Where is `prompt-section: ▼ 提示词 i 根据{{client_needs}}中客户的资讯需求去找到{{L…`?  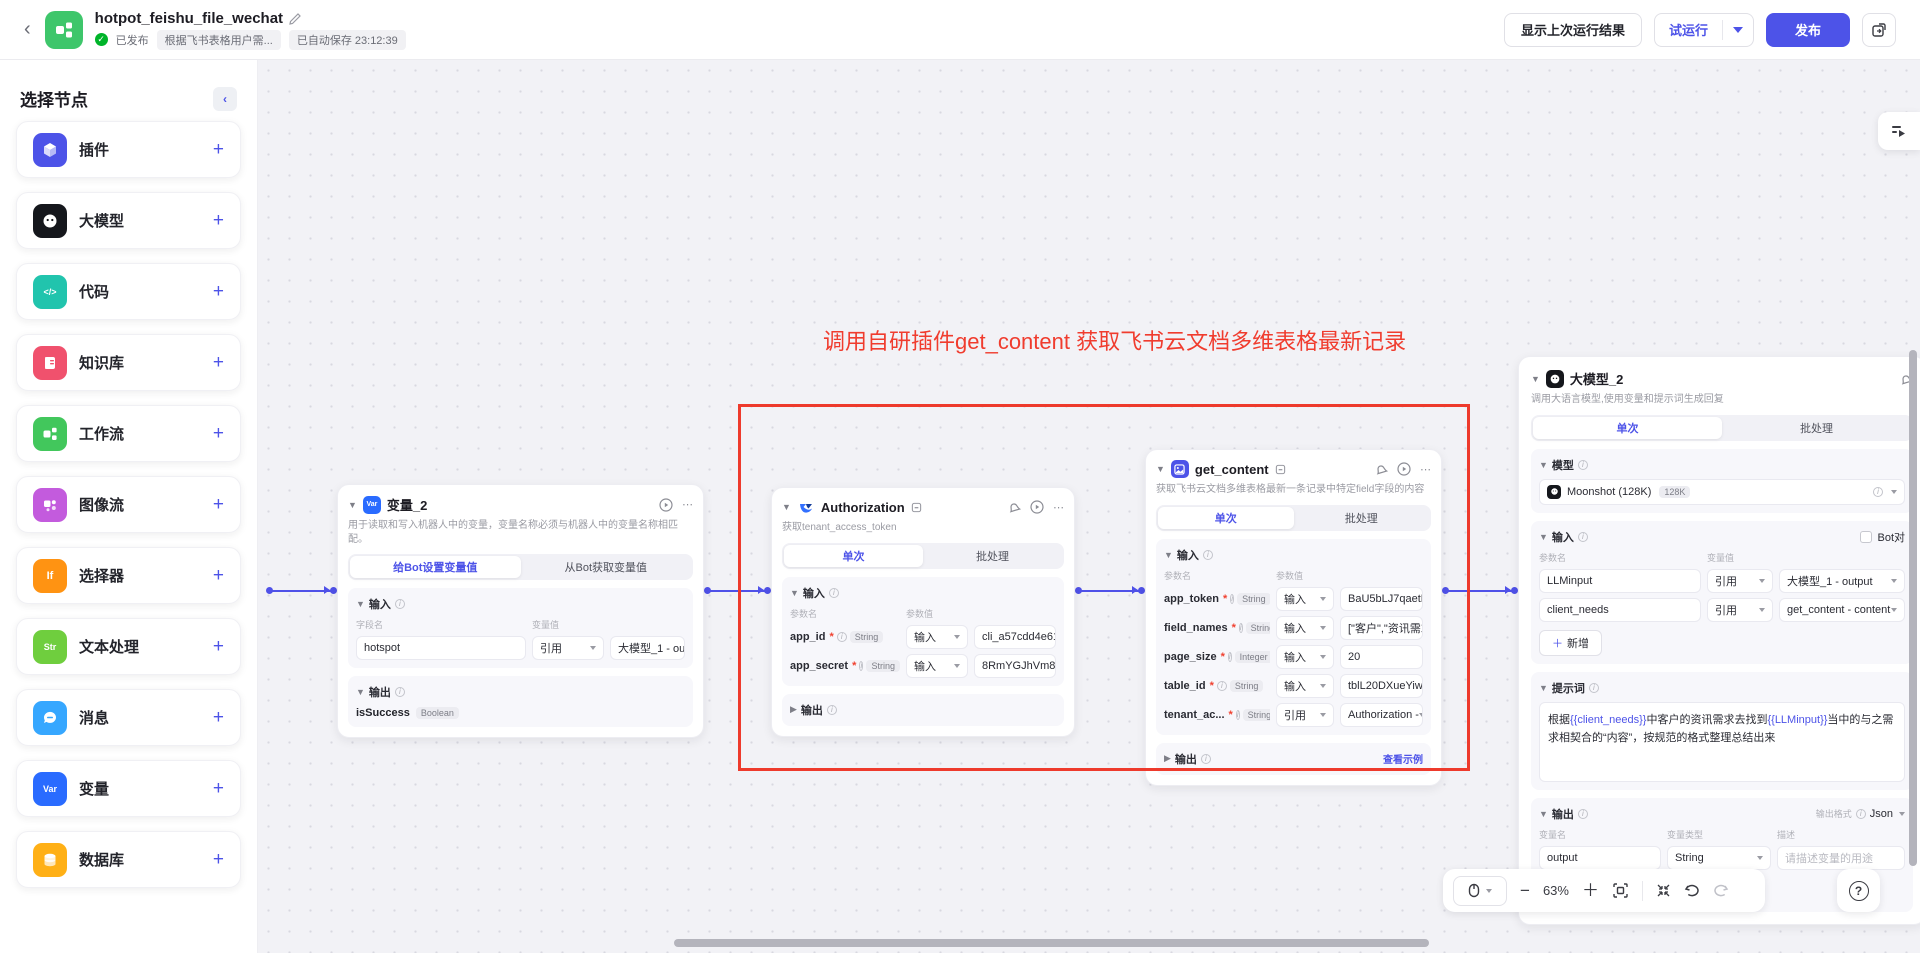
prompt-section: ▼ 提示词 i 根据{{client_needs}}中客户的资讯需求去找到{{L… is located at coordinates (1722, 730).